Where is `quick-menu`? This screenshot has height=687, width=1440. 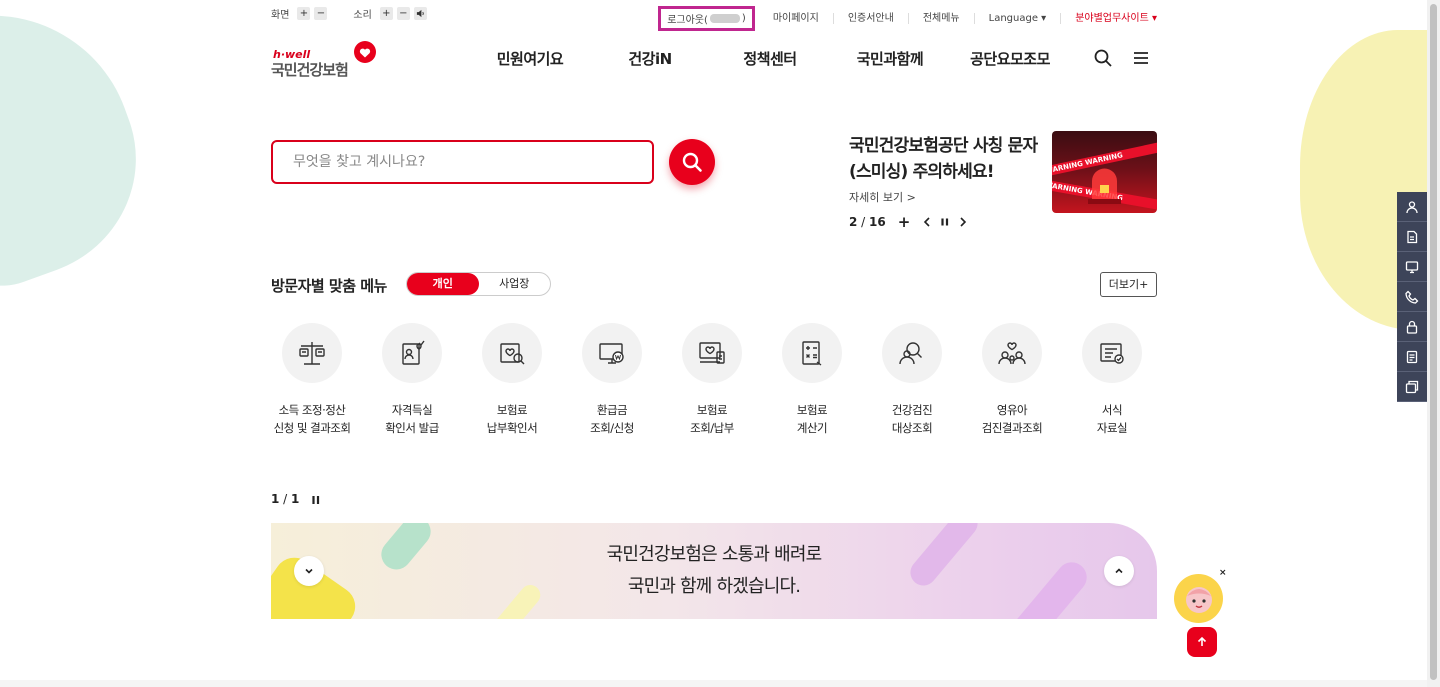
quick-menu is located at coordinates (1412, 297).